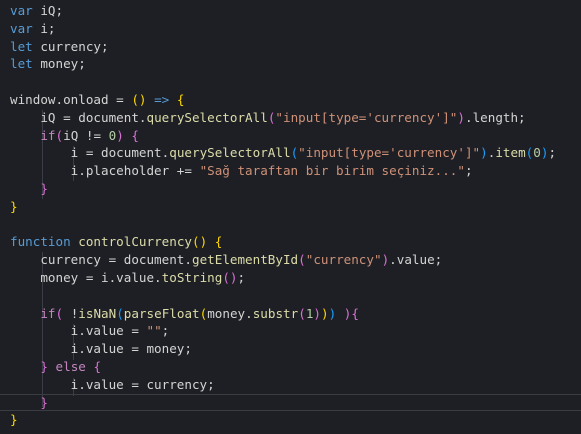 The width and height of the screenshot is (581, 434). Describe the element at coordinates (245, 260) in the screenshot. I see `code-token: getElementById` at that location.